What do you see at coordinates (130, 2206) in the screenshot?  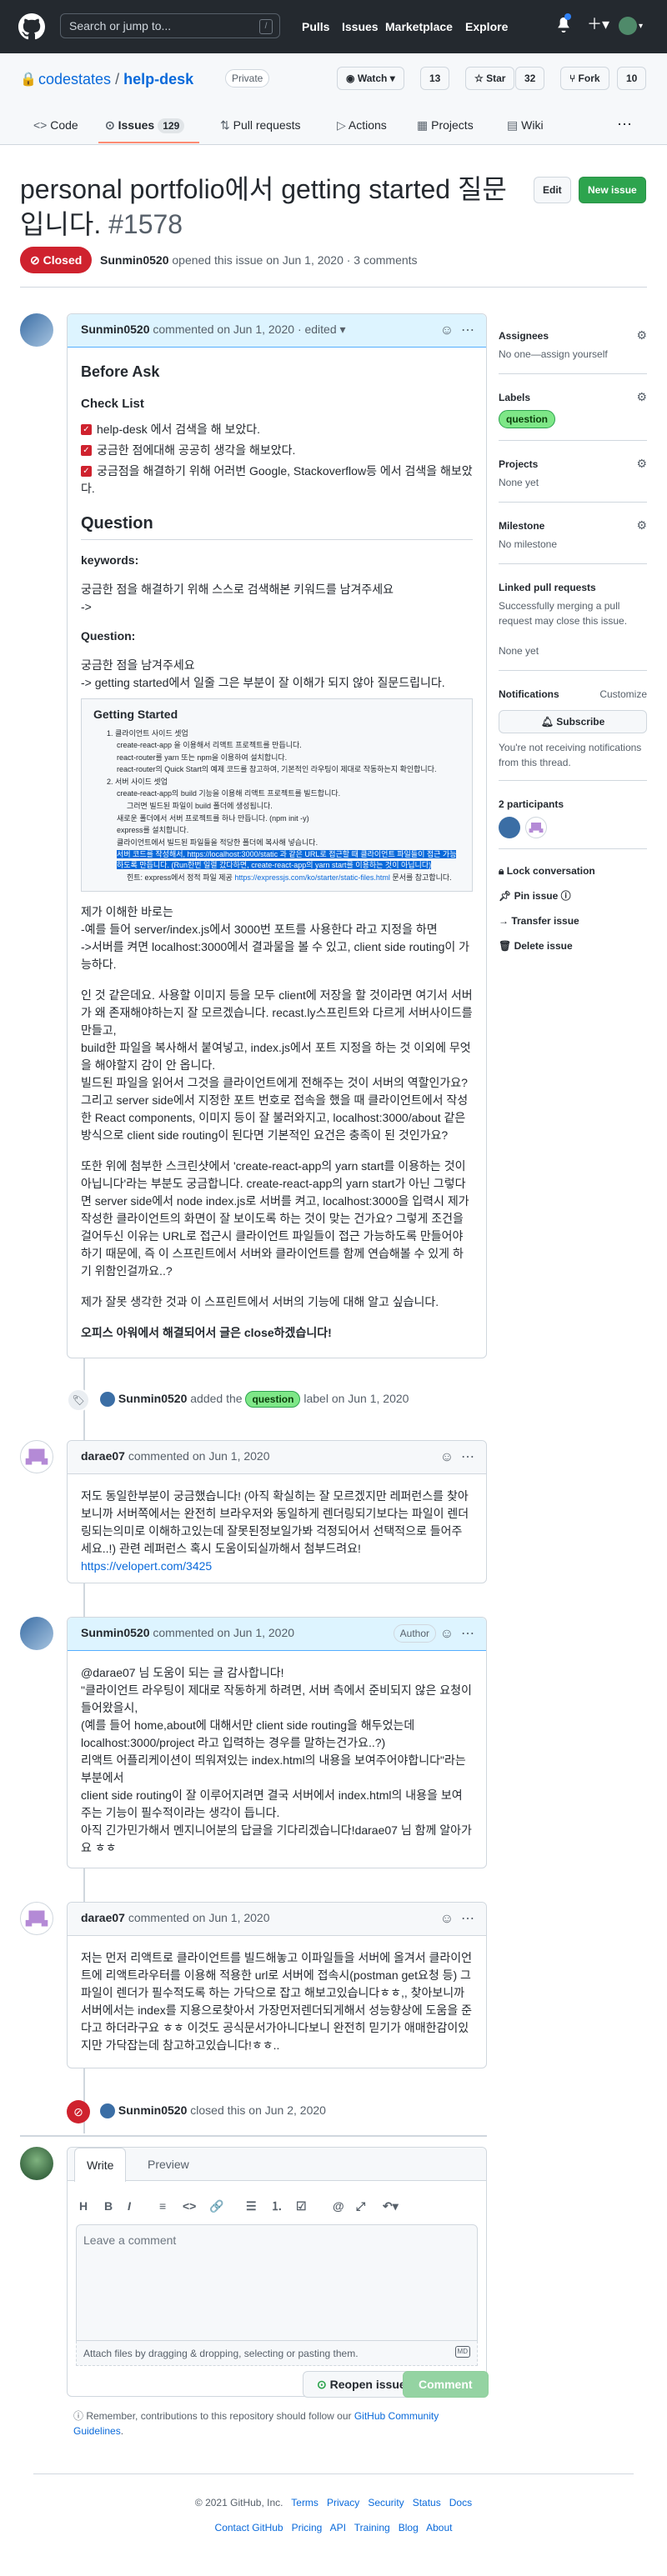 I see `italic-icon: I` at bounding box center [130, 2206].